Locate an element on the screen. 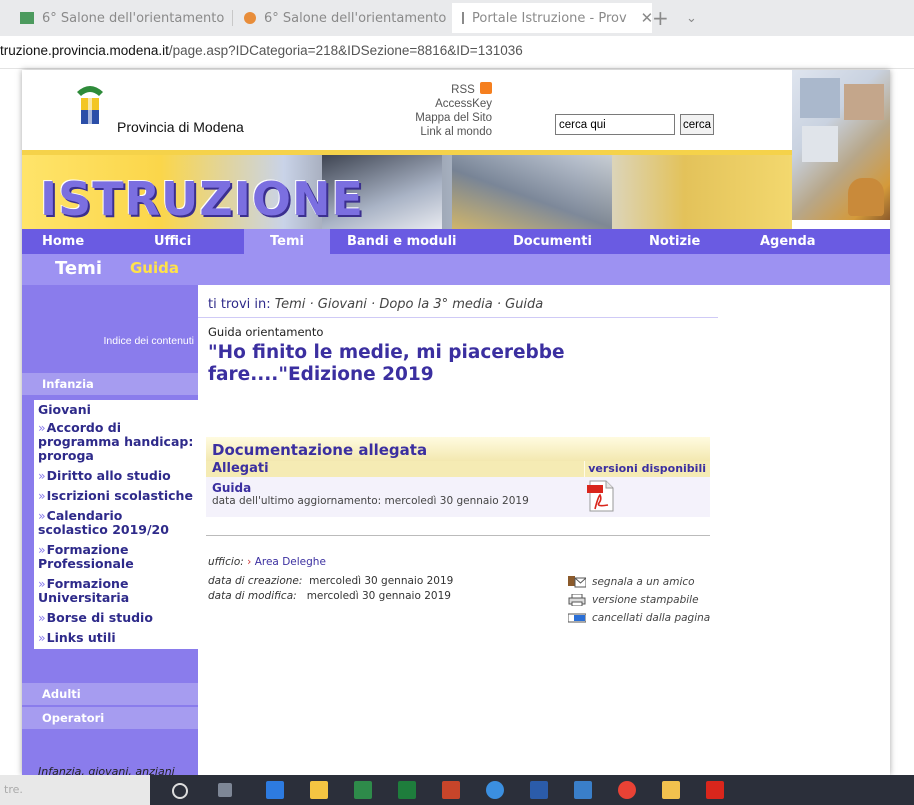  spreadsheet-icon is located at coordinates (27, 18).